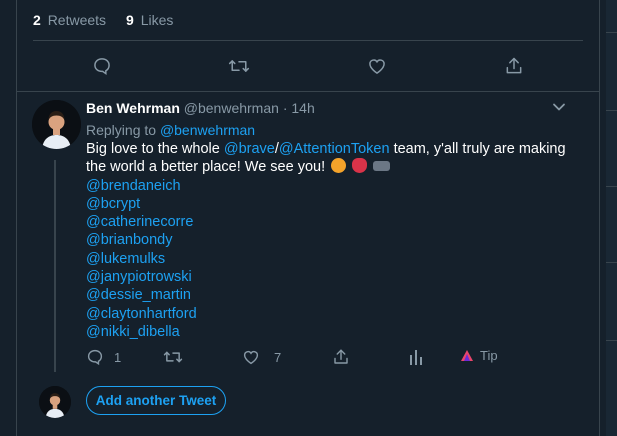 The width and height of the screenshot is (617, 436). Describe the element at coordinates (139, 222) in the screenshot. I see `mention-link: @catherinecorre` at that location.